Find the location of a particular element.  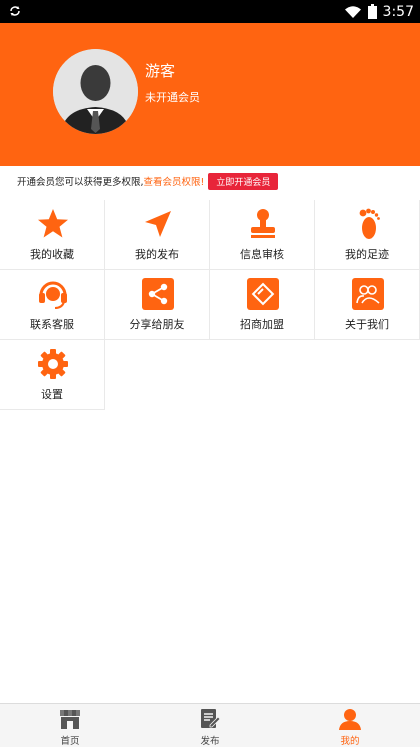

menu-item-my-posts: 我的发布 is located at coordinates (157, 235).